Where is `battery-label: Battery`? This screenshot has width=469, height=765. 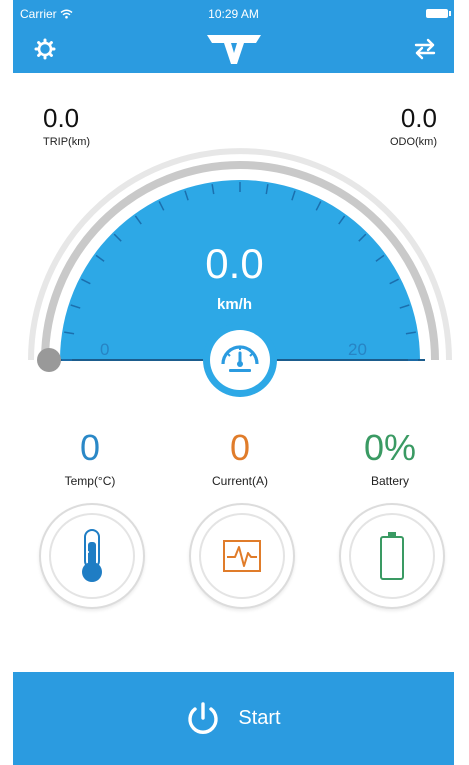
battery-label: Battery is located at coordinates (389, 481).